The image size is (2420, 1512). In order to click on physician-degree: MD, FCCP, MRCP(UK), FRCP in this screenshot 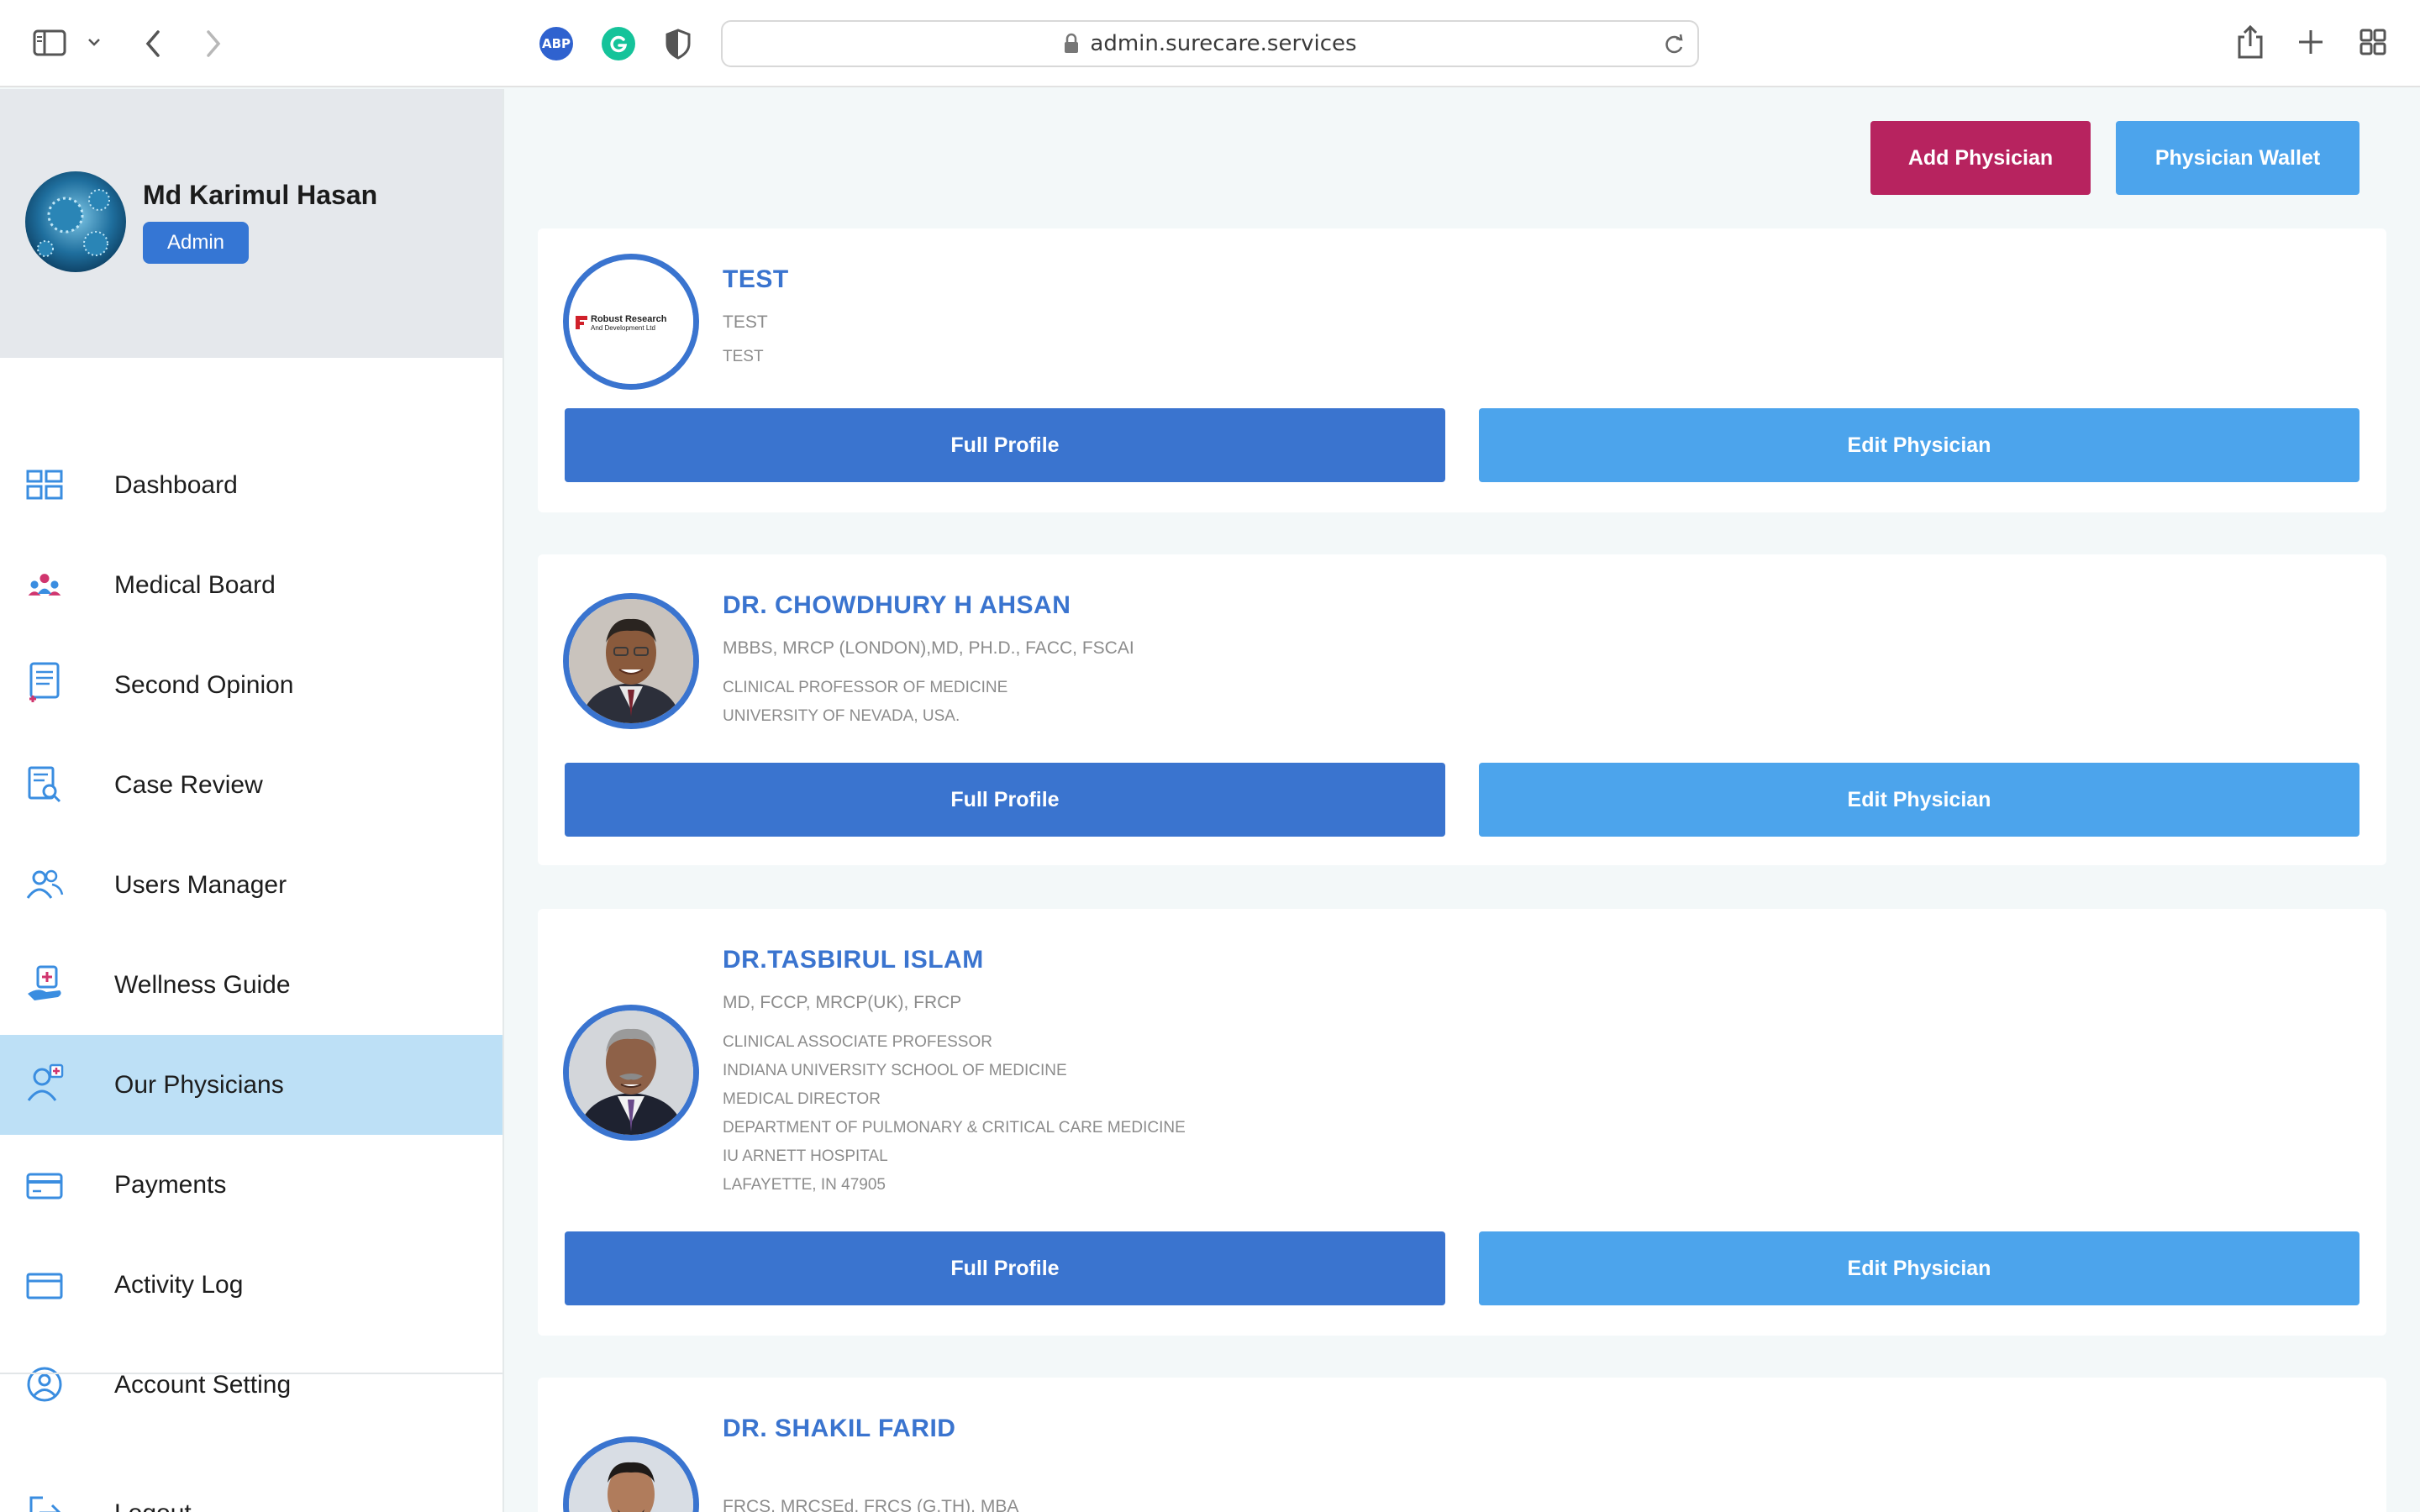, I will do `click(842, 1002)`.